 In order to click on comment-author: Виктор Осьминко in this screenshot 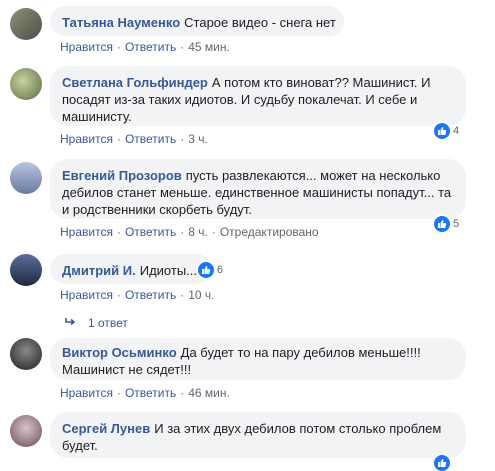, I will do `click(119, 352)`.